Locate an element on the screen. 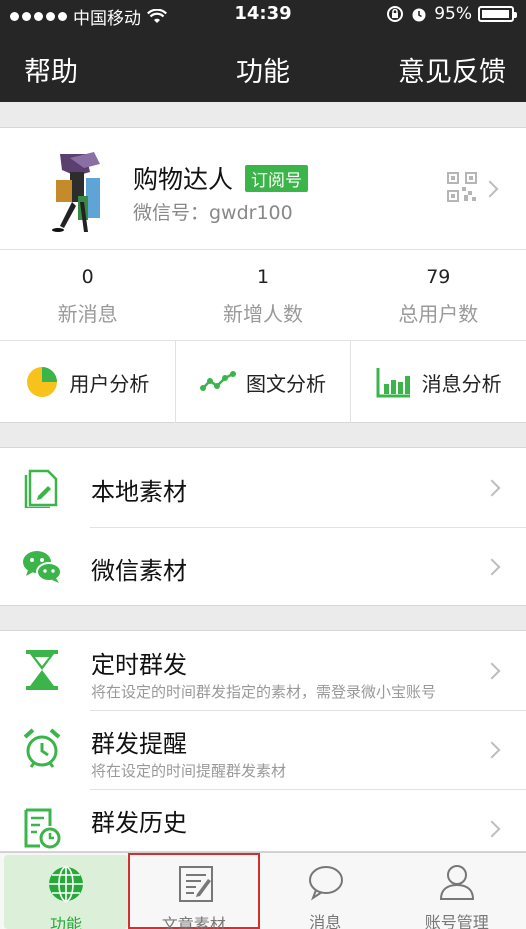  tab-bar: 功能 文章素材 消息 账号管理 is located at coordinates (263, 890).